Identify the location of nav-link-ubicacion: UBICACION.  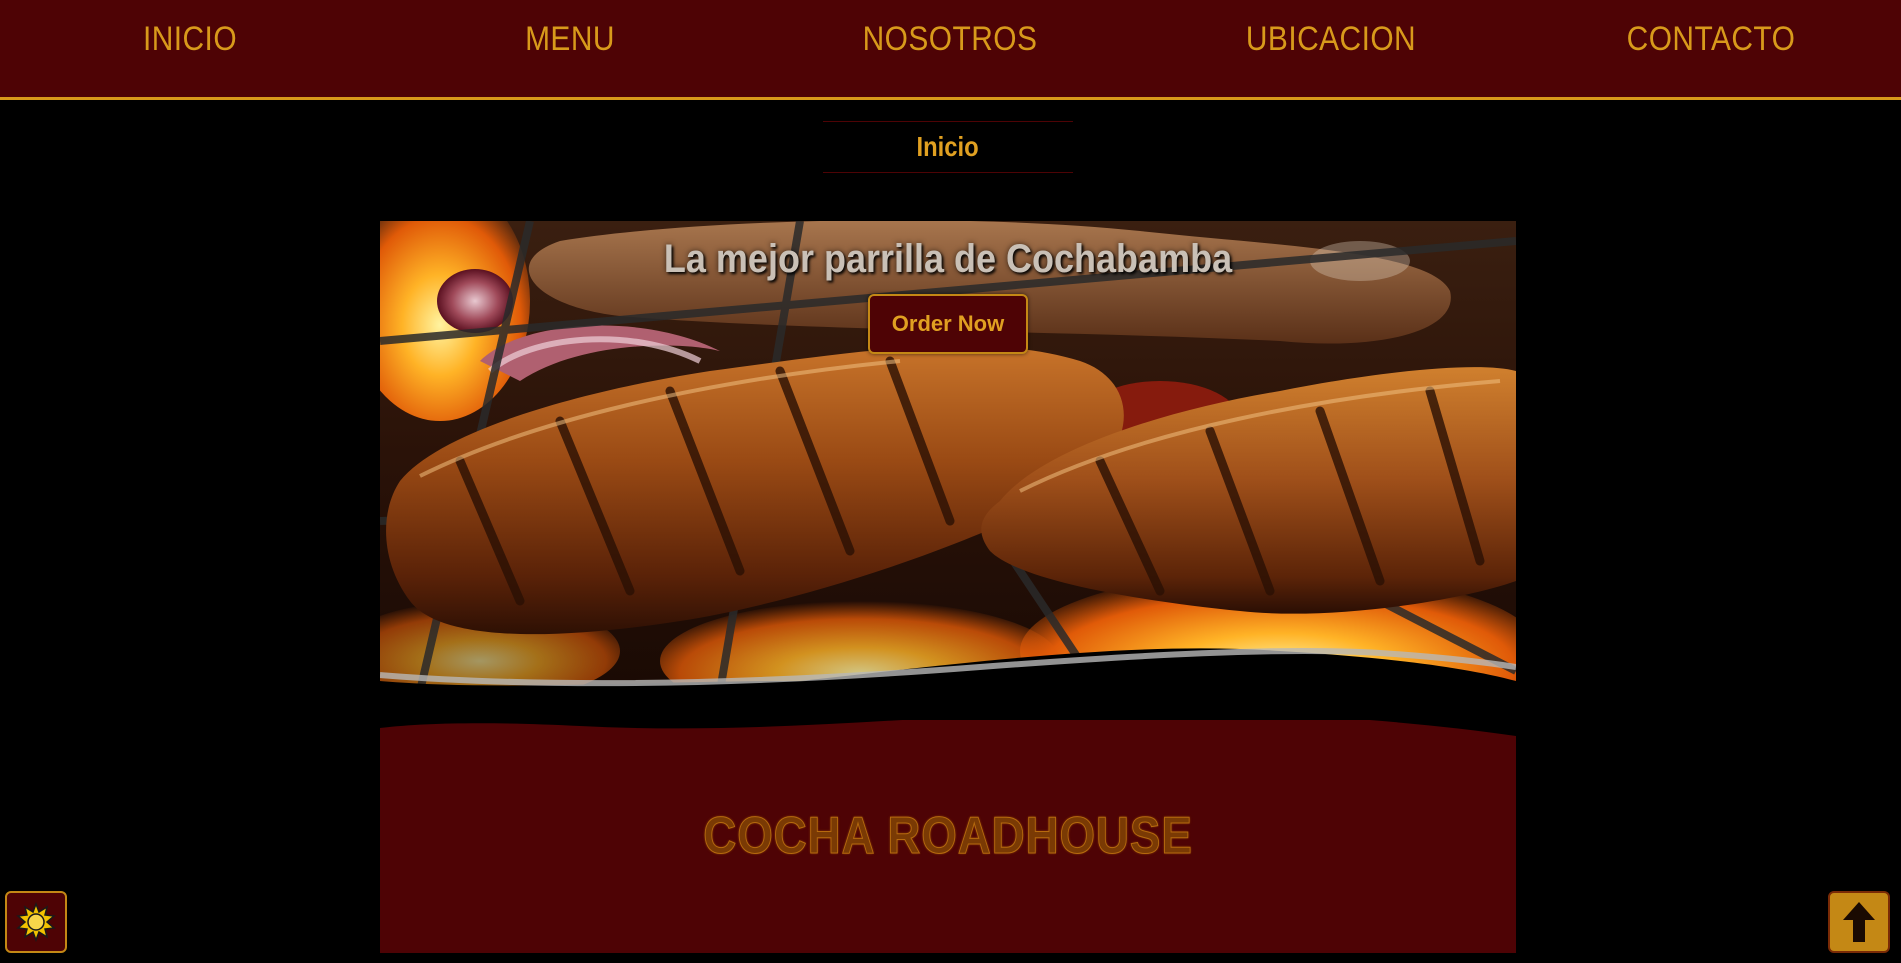
(1330, 39).